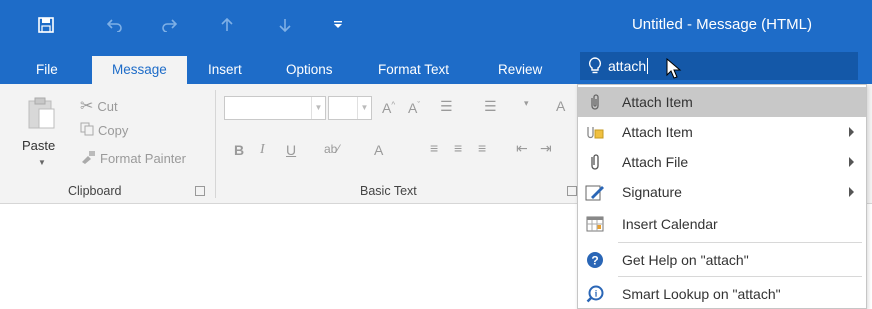  What do you see at coordinates (350, 108) in the screenshot?
I see `font-size-combo: ▼` at bounding box center [350, 108].